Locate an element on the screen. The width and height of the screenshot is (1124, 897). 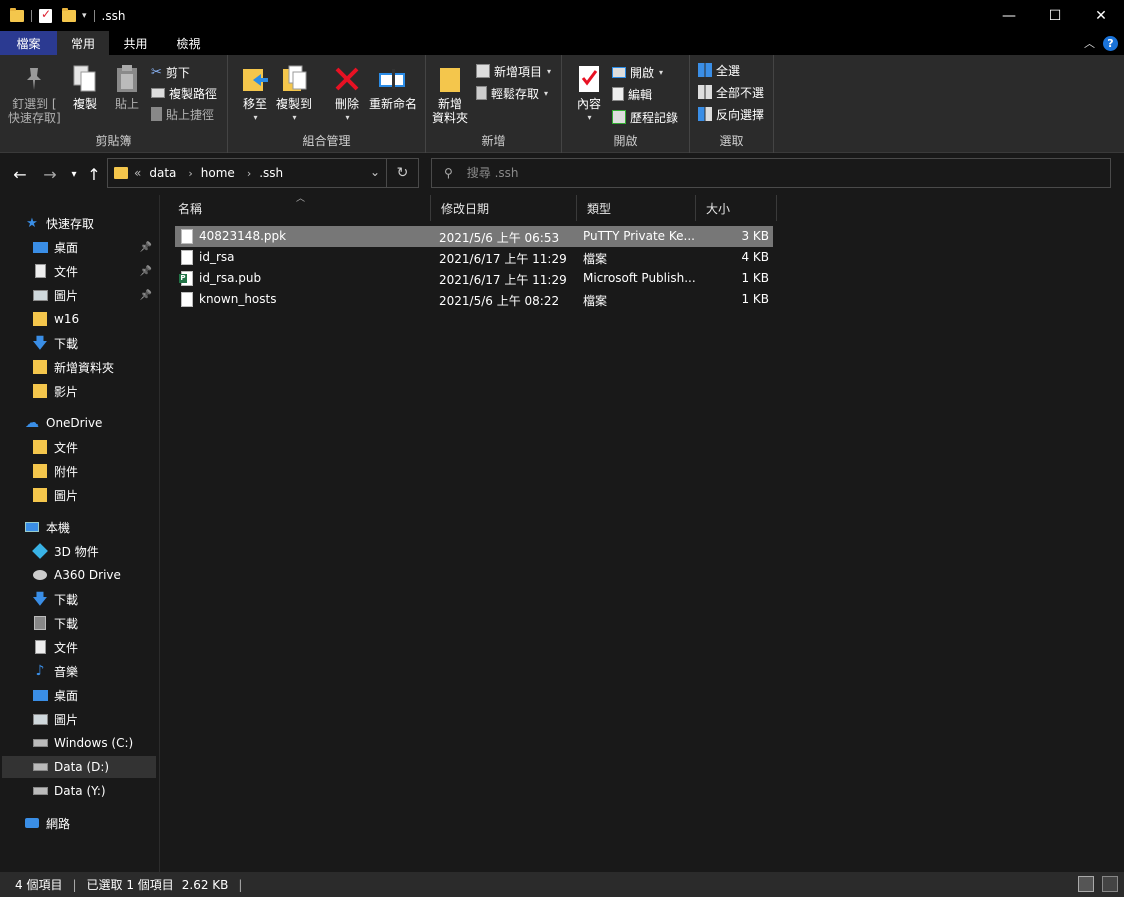
file-row: id_rsa 2021/6/17 上午 11:29 檔案 4 KB is located at coordinates (474, 257).